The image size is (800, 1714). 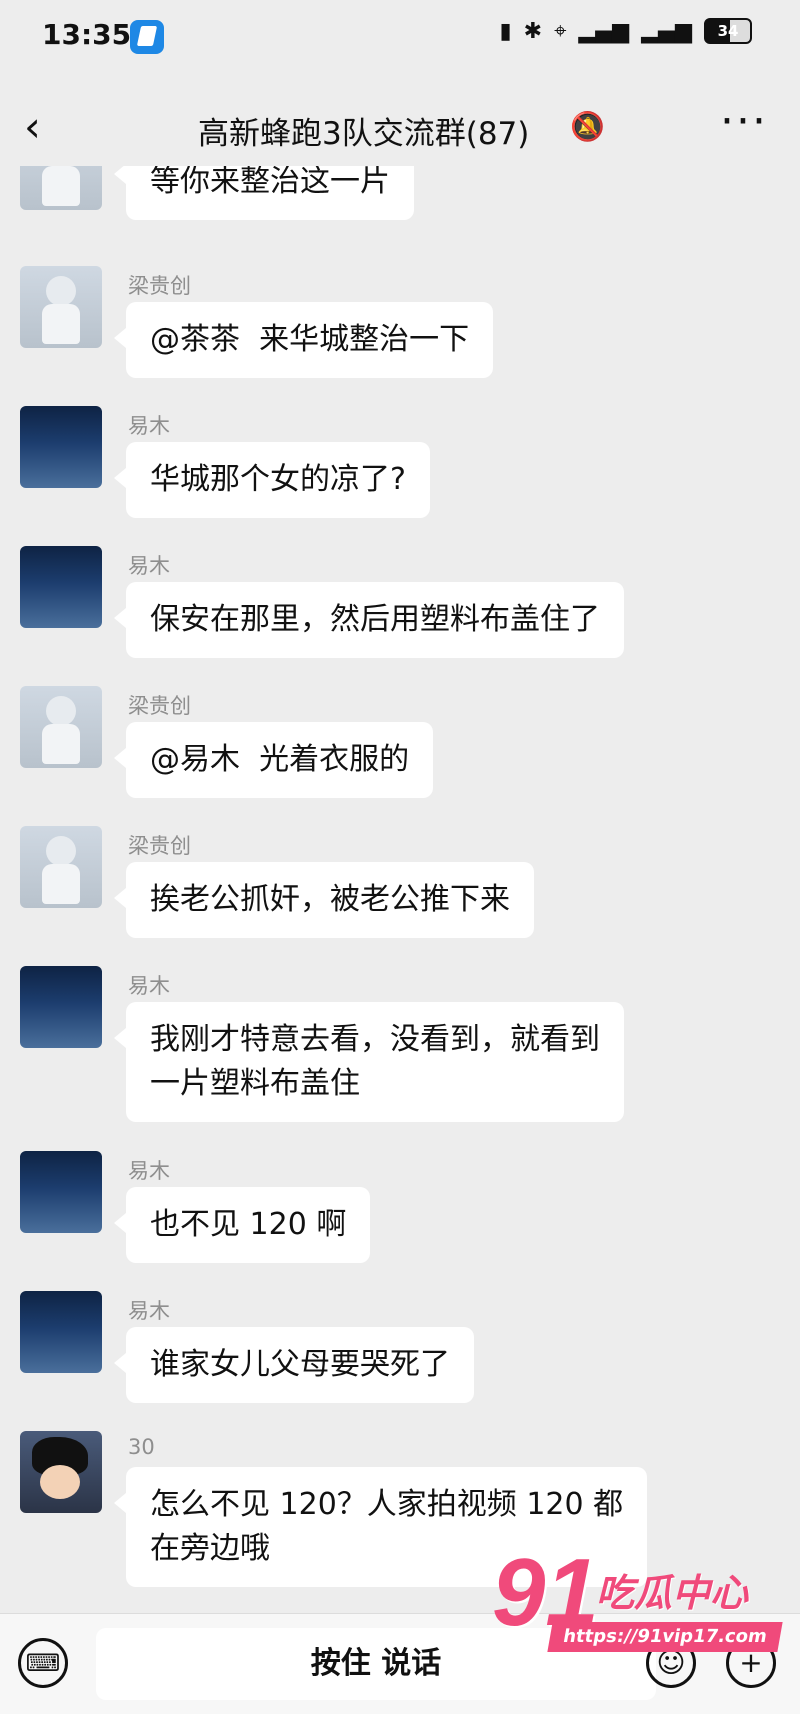 I want to click on message-item: 梁贵创 @易木 光着衣服的, so click(x=400, y=746).